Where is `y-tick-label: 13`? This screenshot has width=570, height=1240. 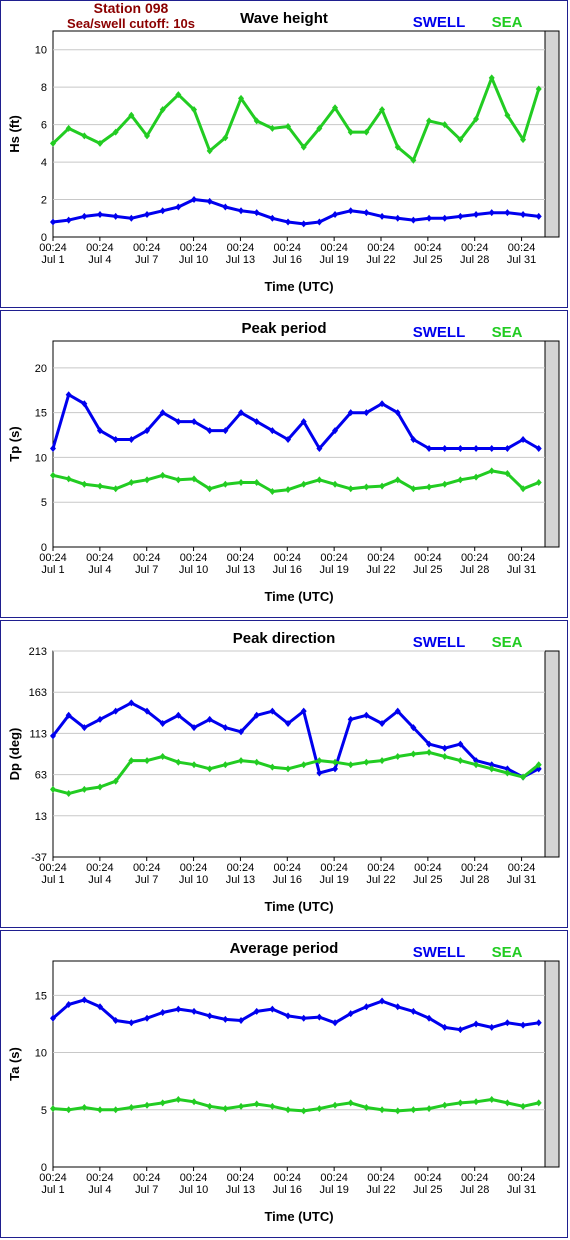 y-tick-label: 13 is located at coordinates (41, 817).